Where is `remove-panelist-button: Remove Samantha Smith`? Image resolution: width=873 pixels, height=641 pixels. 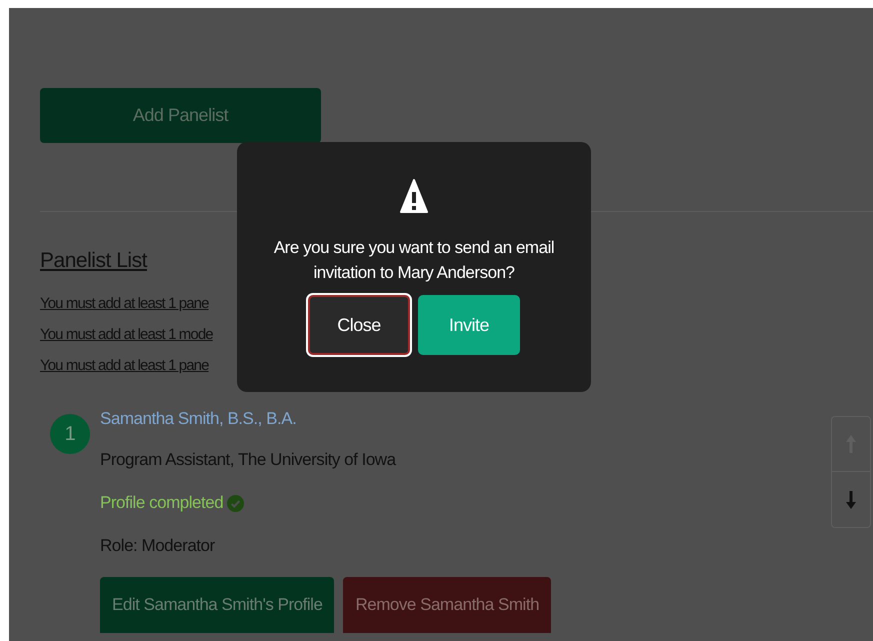
remove-panelist-button: Remove Samantha Smith is located at coordinates (447, 605).